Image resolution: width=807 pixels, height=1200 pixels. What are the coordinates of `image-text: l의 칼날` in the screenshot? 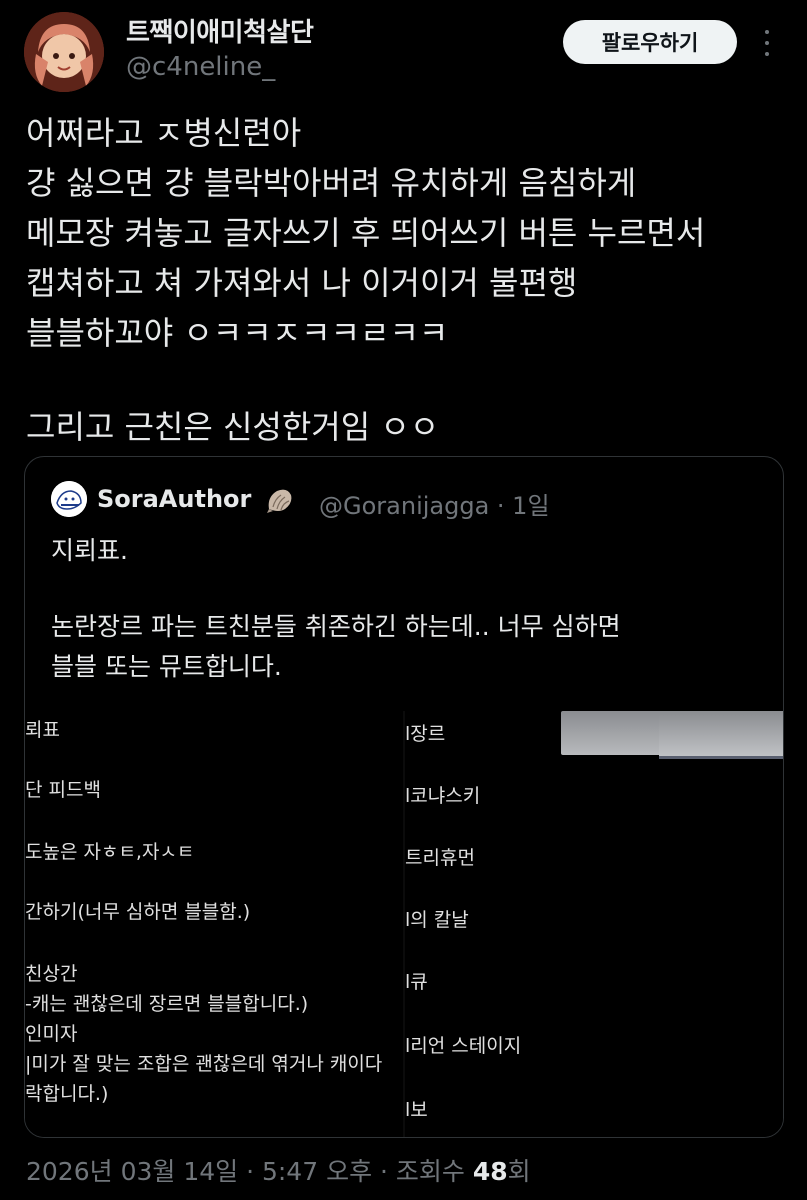 It's located at (437, 920).